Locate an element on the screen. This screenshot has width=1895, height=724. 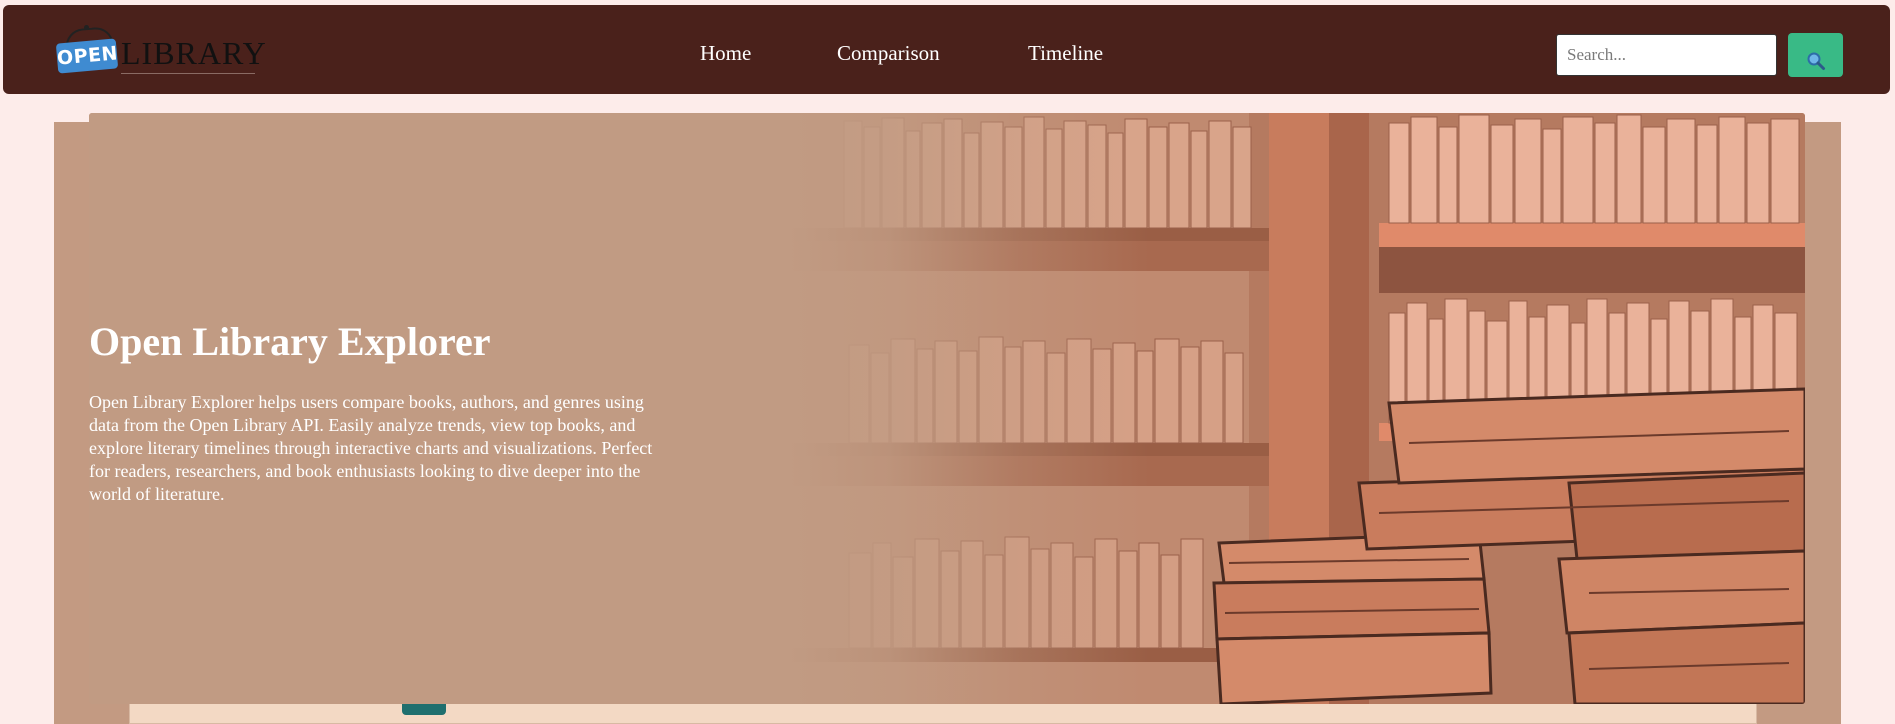
search-input is located at coordinates (1666, 55).